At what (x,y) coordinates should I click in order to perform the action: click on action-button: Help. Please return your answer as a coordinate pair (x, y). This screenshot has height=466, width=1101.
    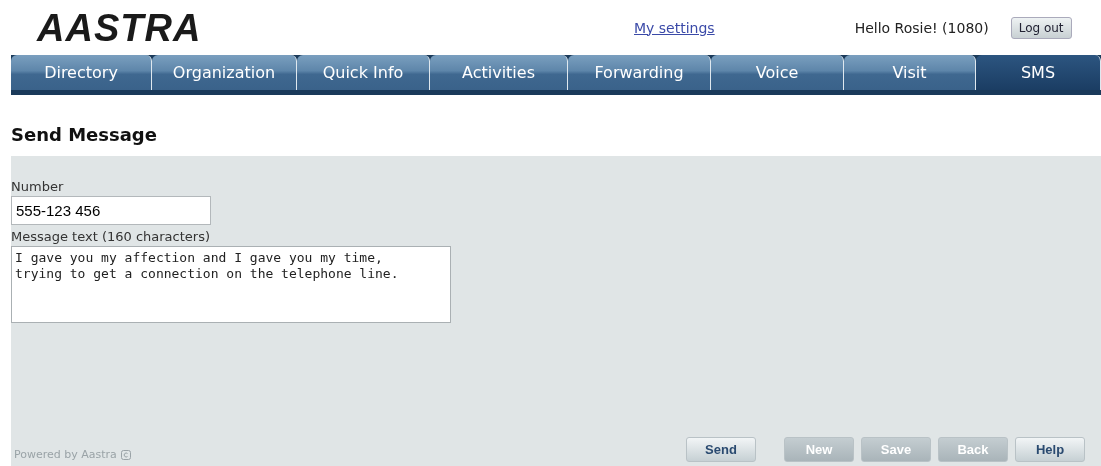
    Looking at the image, I should click on (1050, 449).